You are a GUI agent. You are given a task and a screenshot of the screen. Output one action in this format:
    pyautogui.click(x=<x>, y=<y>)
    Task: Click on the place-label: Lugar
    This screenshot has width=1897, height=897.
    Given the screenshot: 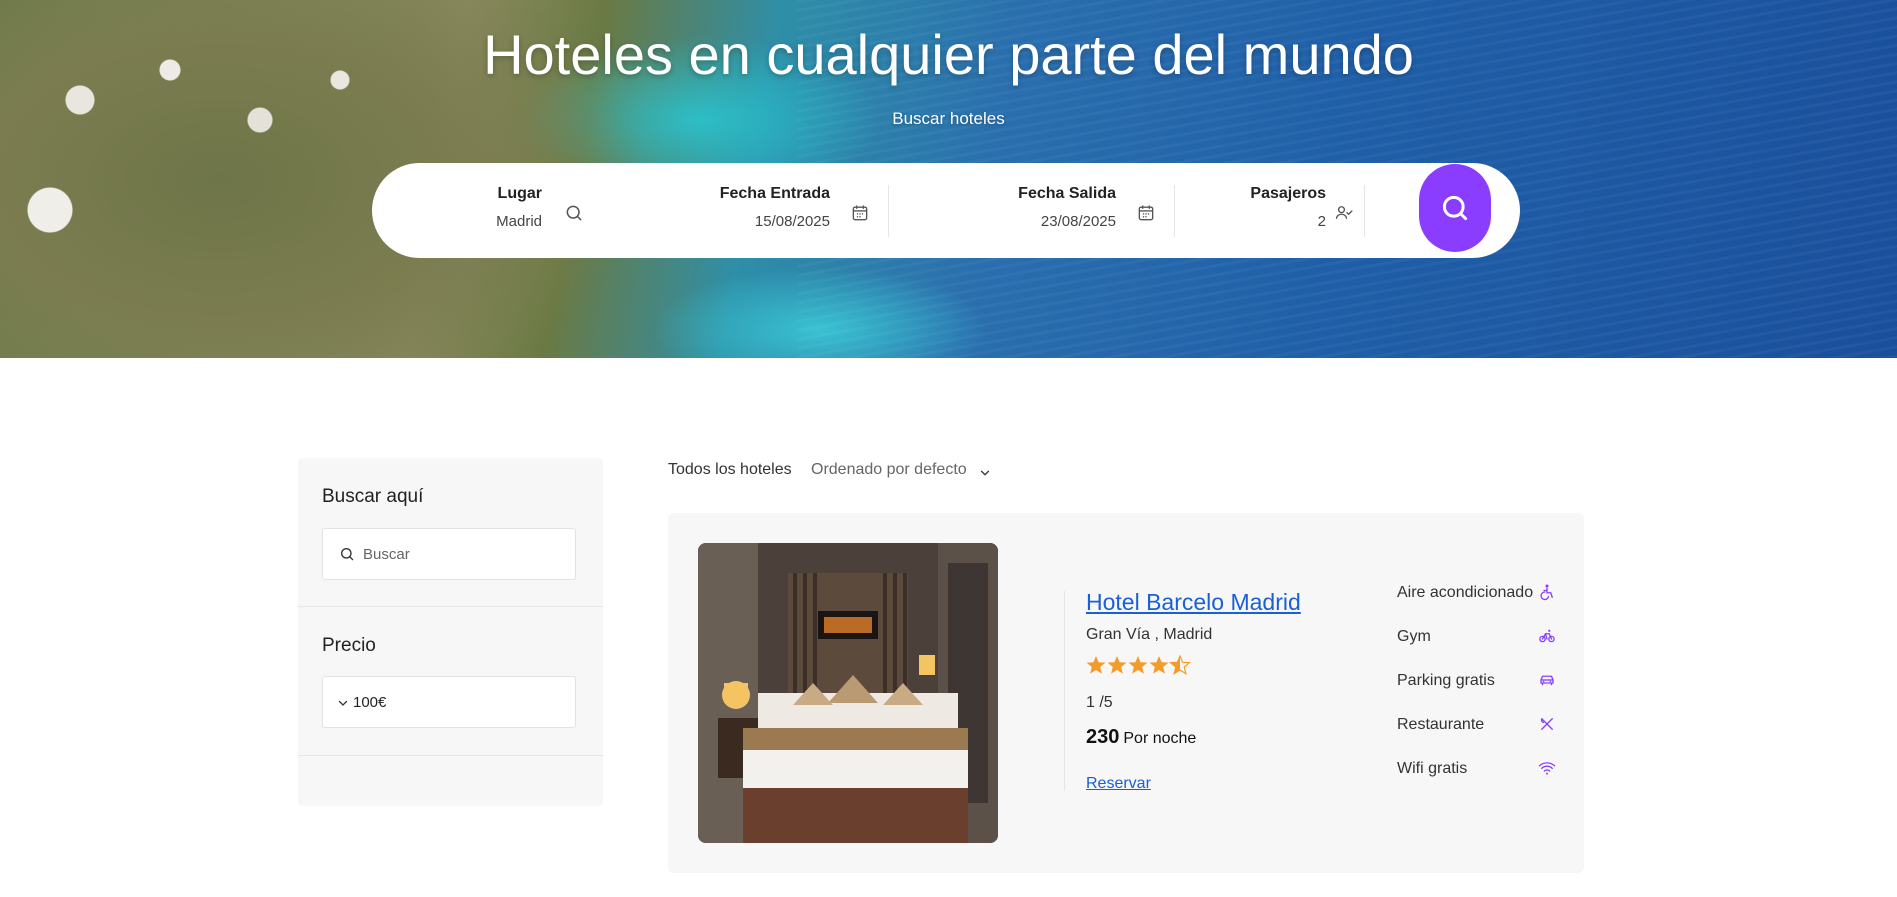 What is the action you would take?
    pyautogui.click(x=519, y=193)
    